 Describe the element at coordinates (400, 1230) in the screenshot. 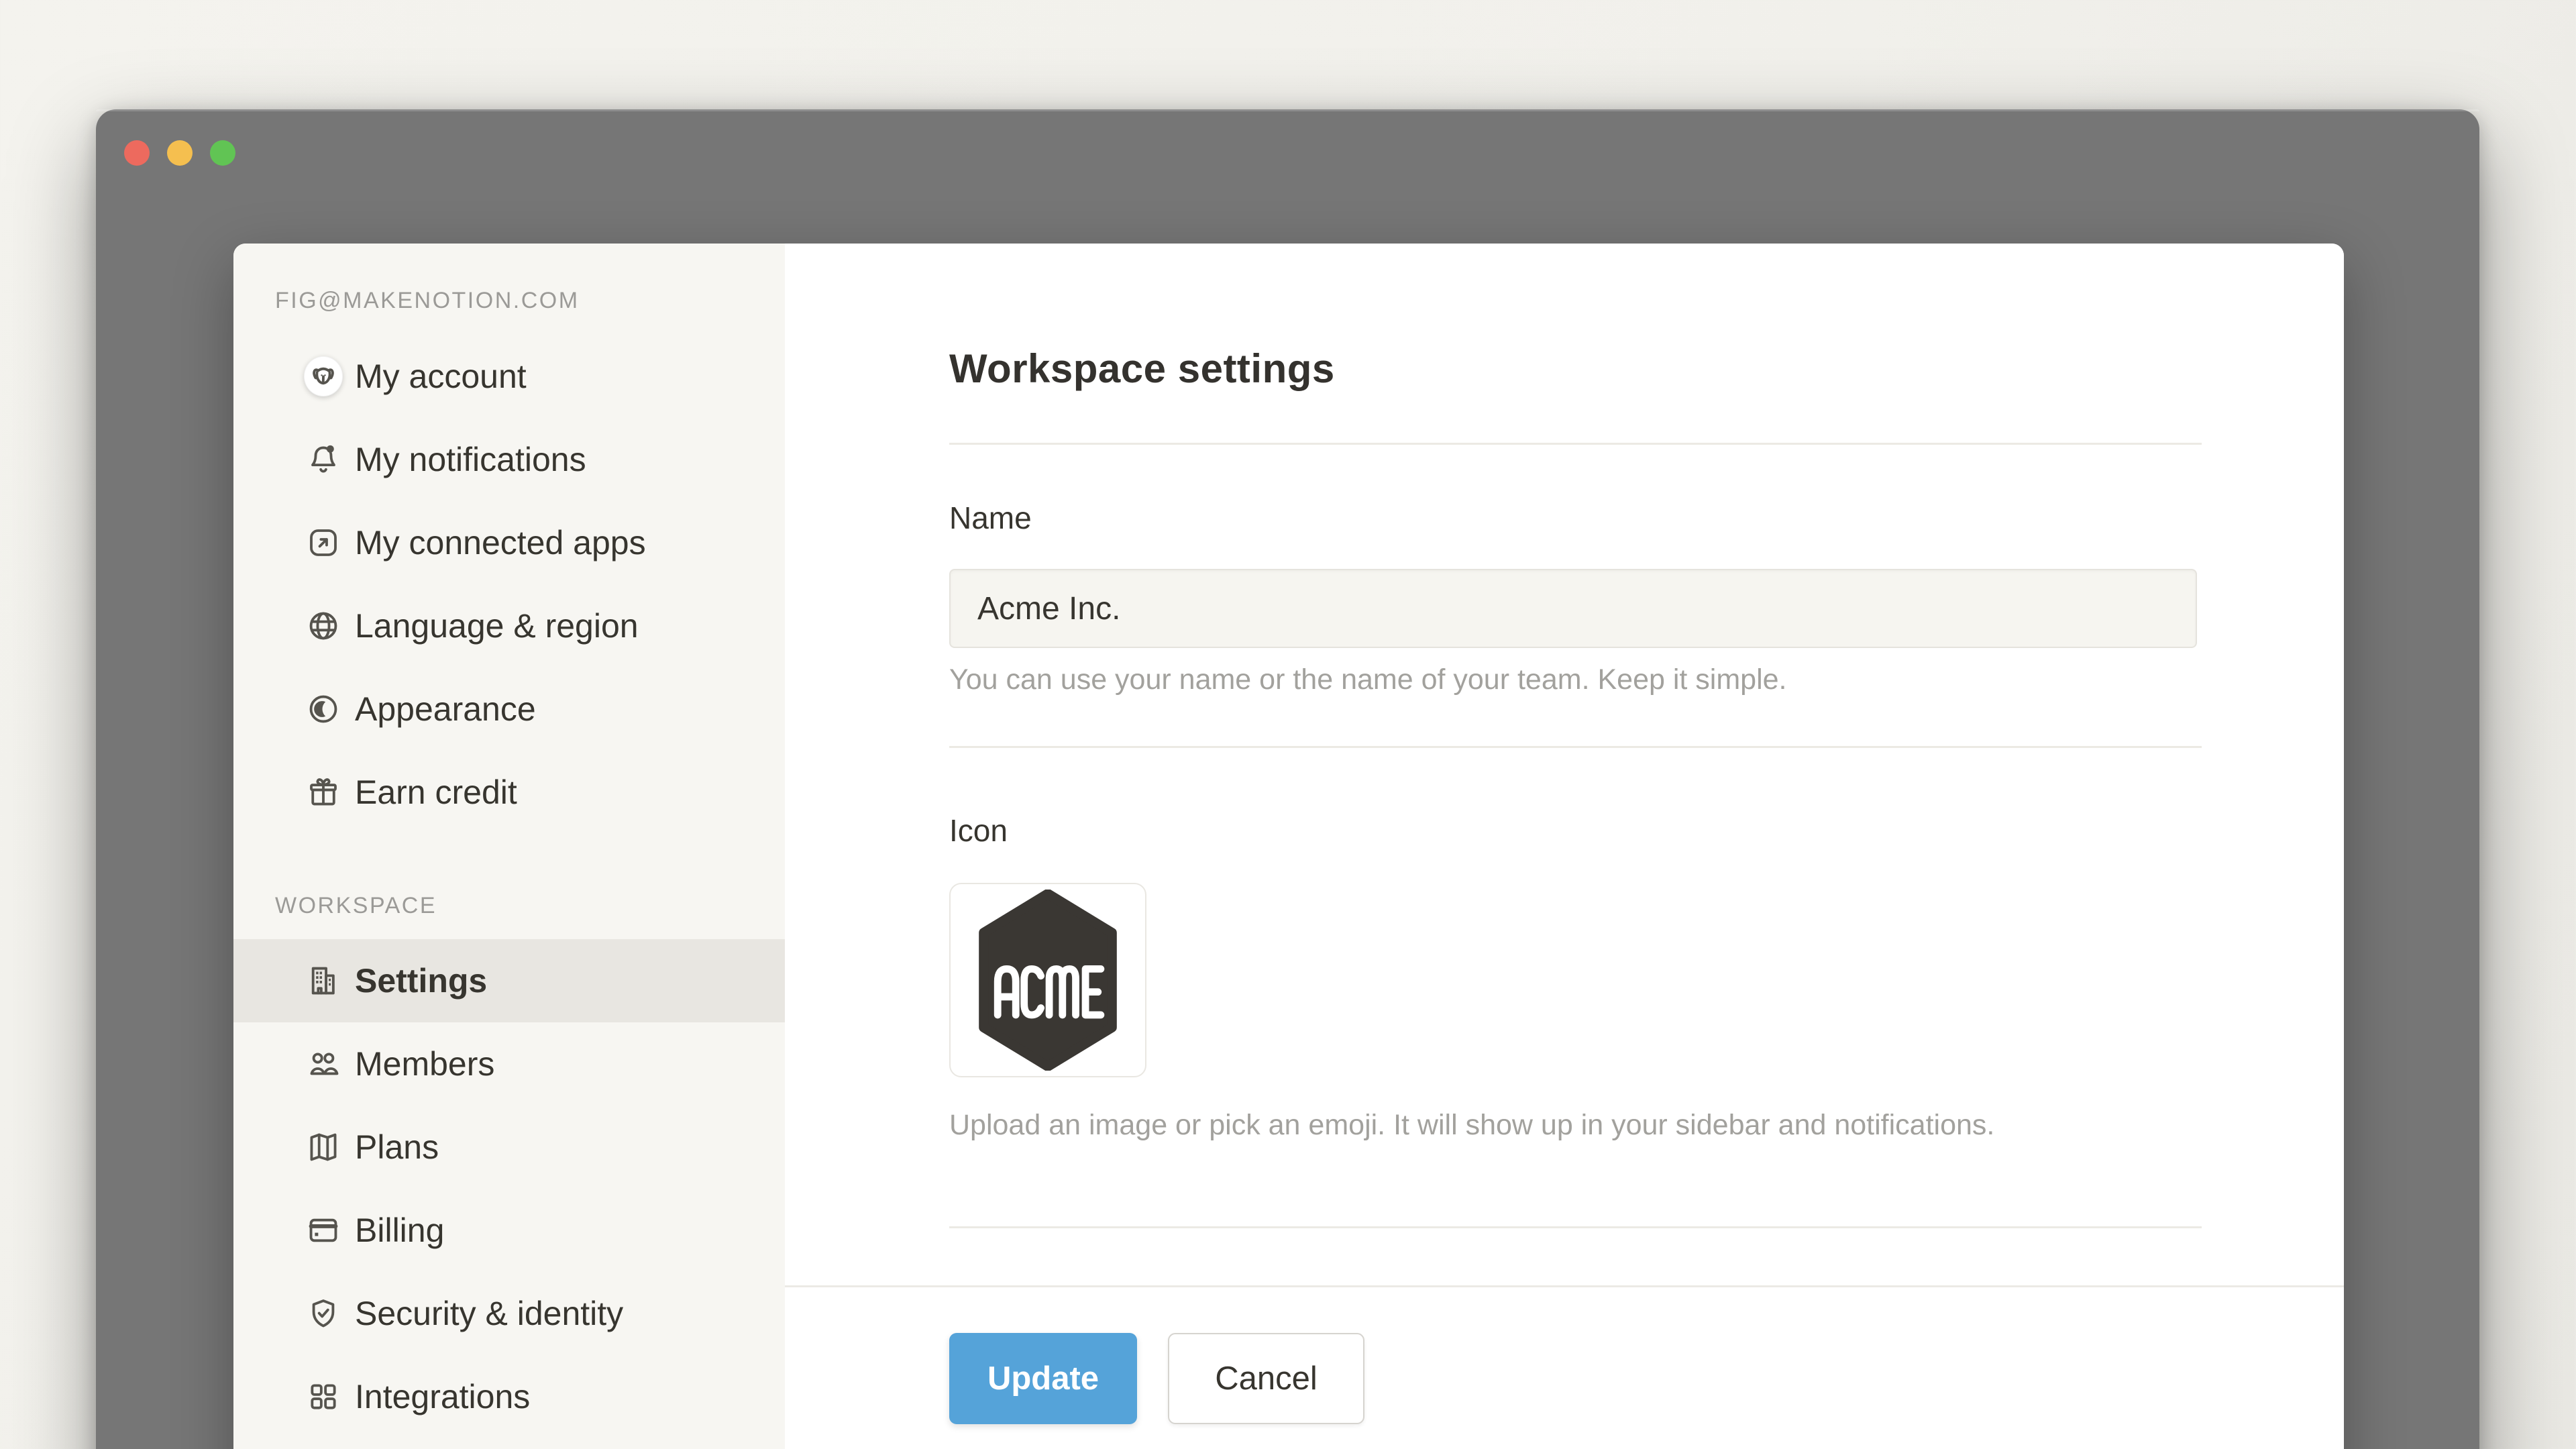

I see `sidebar-item-label: Billing` at that location.